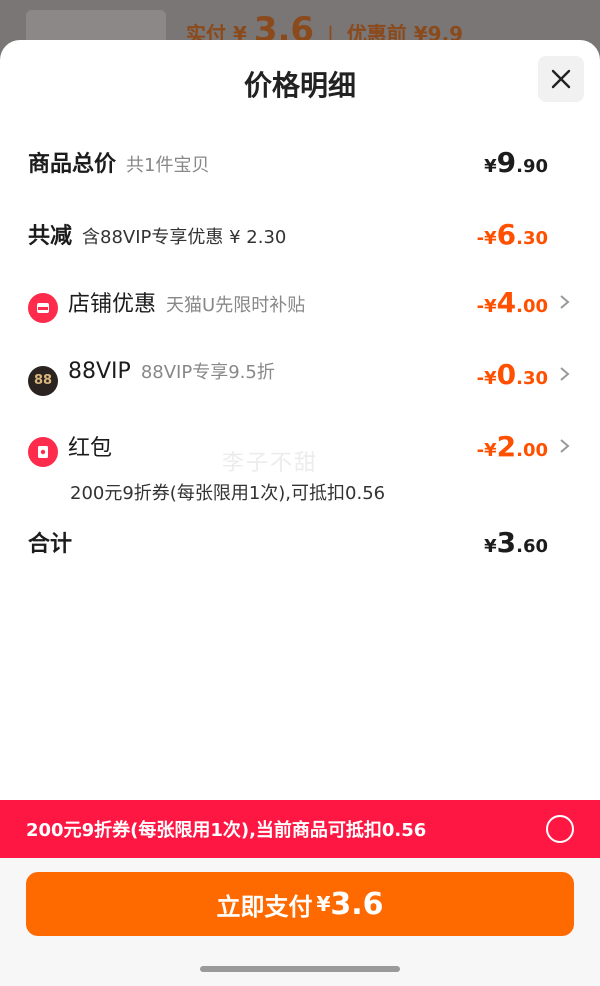 This screenshot has height=986, width=600. Describe the element at coordinates (168, 165) in the screenshot. I see `total-sub: 共1件宝贝` at that location.